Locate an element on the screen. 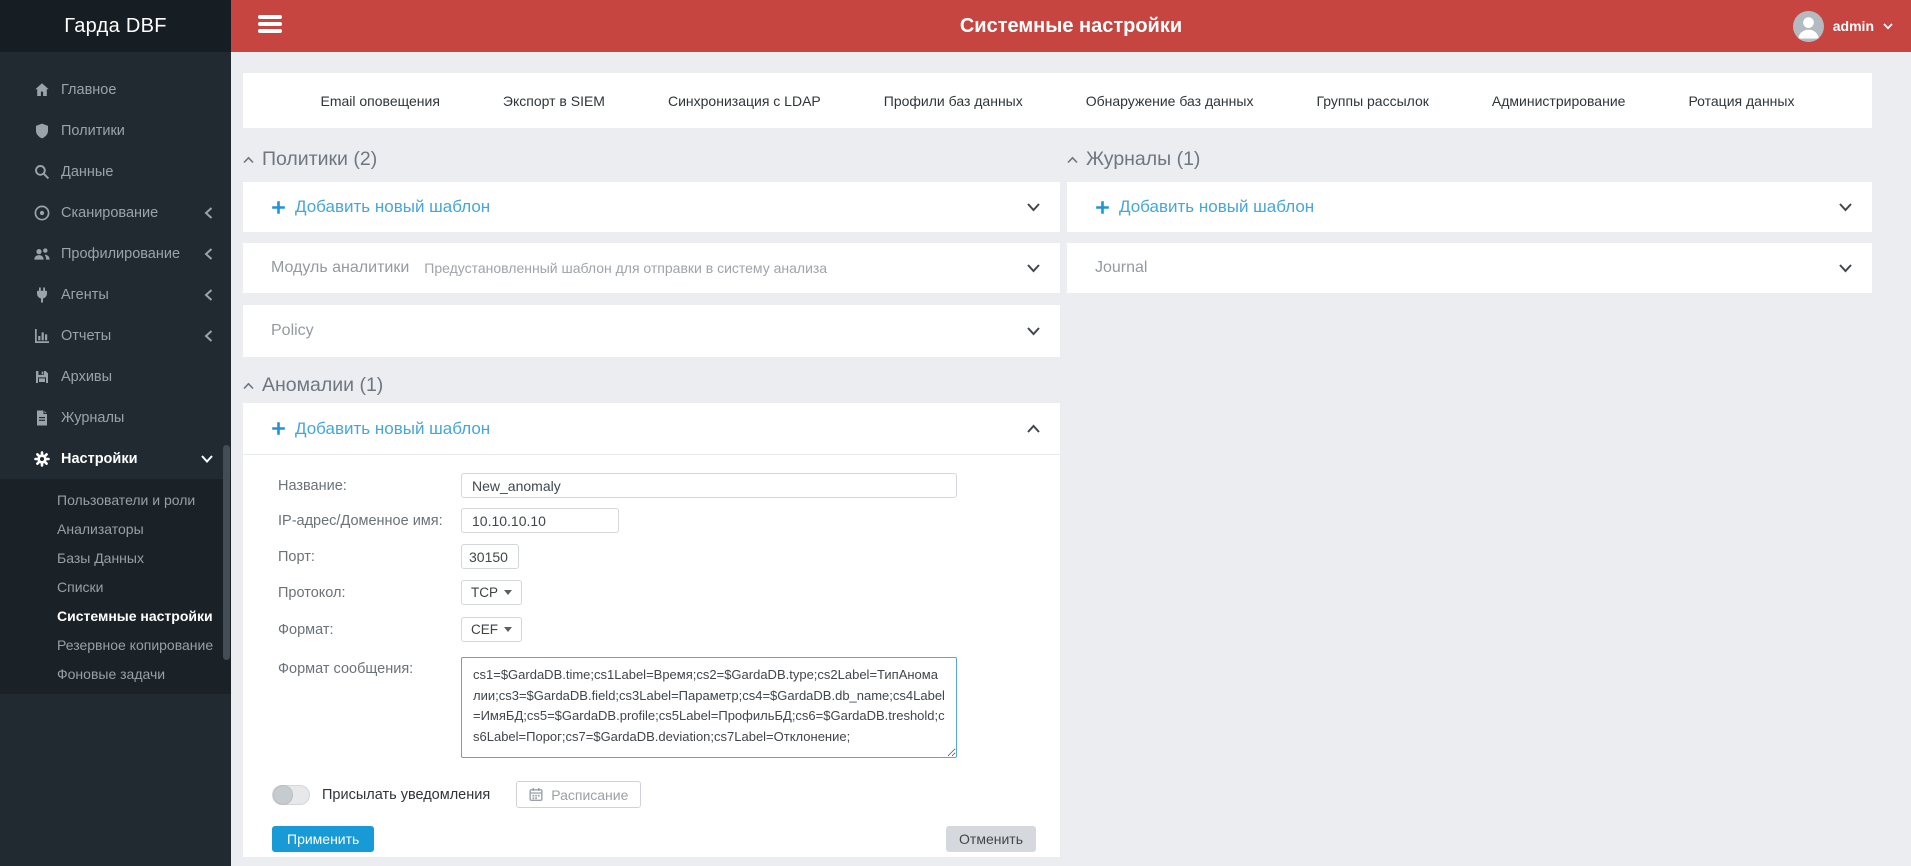 The width and height of the screenshot is (1911, 866). sidebar-item-data: Данные is located at coordinates (115, 171).